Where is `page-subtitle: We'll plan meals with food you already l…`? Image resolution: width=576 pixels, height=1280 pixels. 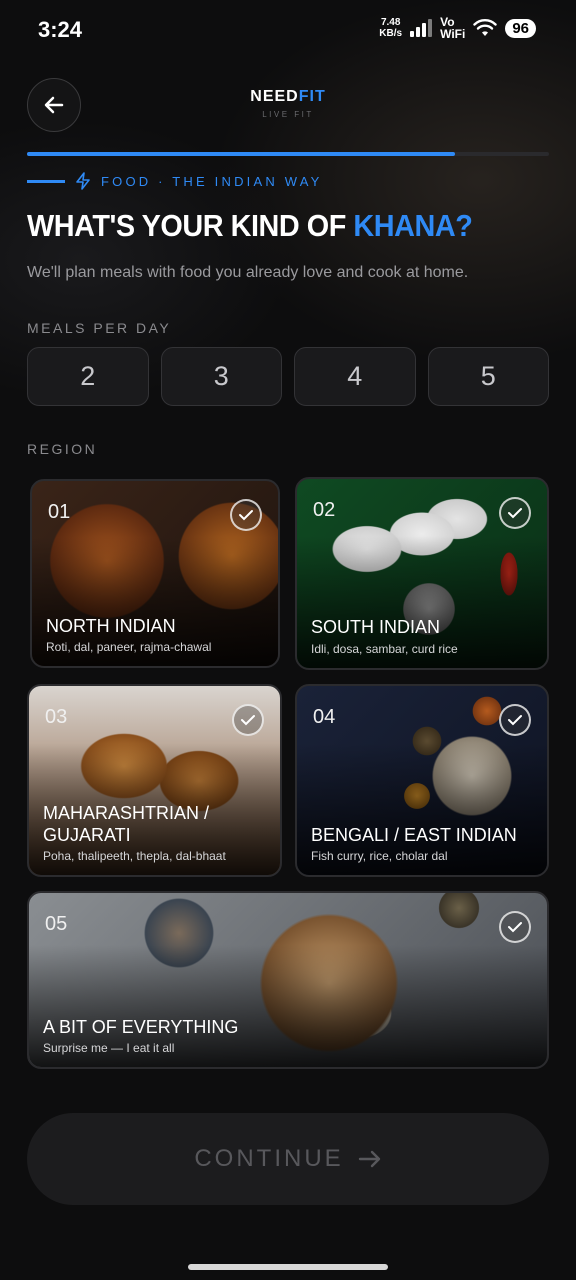
page-subtitle: We'll plan meals with food you already l… is located at coordinates (248, 272).